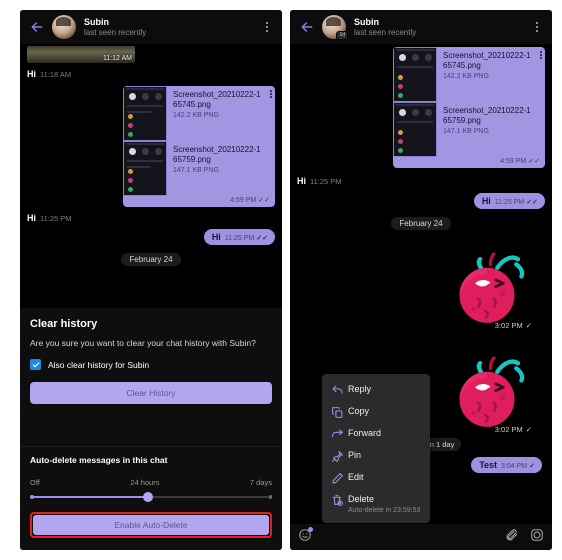 This screenshot has width=562, height=560. I want to click on photo-message: 11:12 AM, so click(81, 54).